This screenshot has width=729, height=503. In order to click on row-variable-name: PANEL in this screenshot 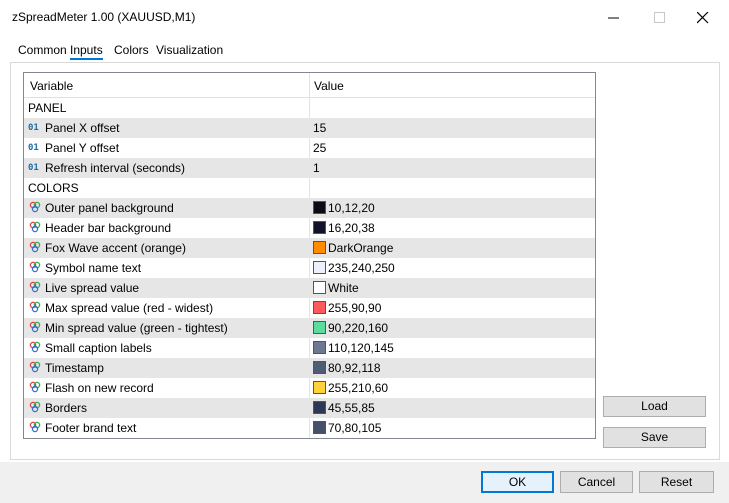, I will do `click(47, 108)`.